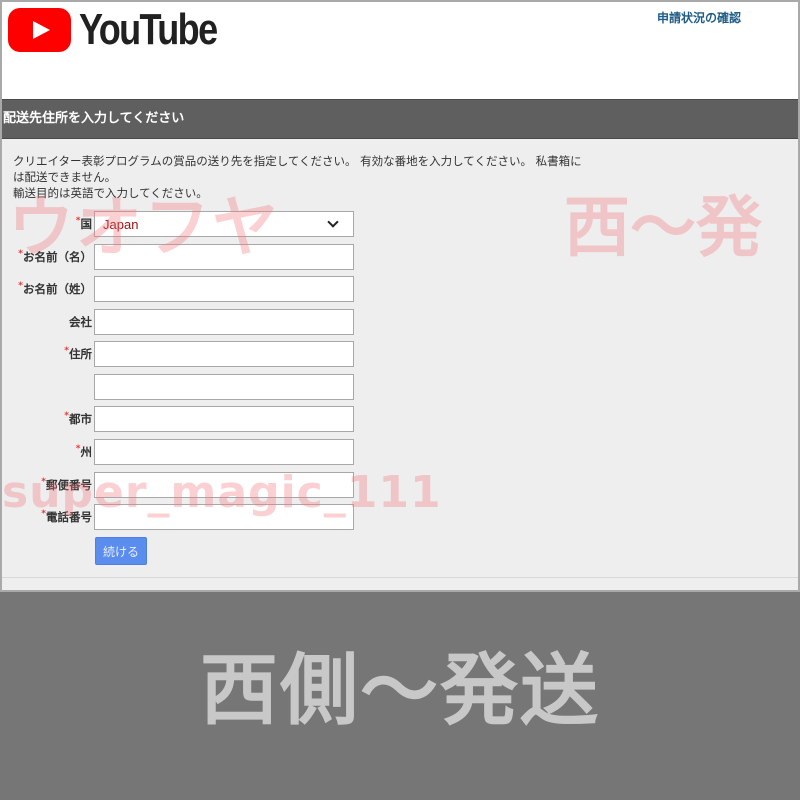 This screenshot has height=800, width=800. Describe the element at coordinates (224, 289) in the screenshot. I see `last-name-input` at that location.